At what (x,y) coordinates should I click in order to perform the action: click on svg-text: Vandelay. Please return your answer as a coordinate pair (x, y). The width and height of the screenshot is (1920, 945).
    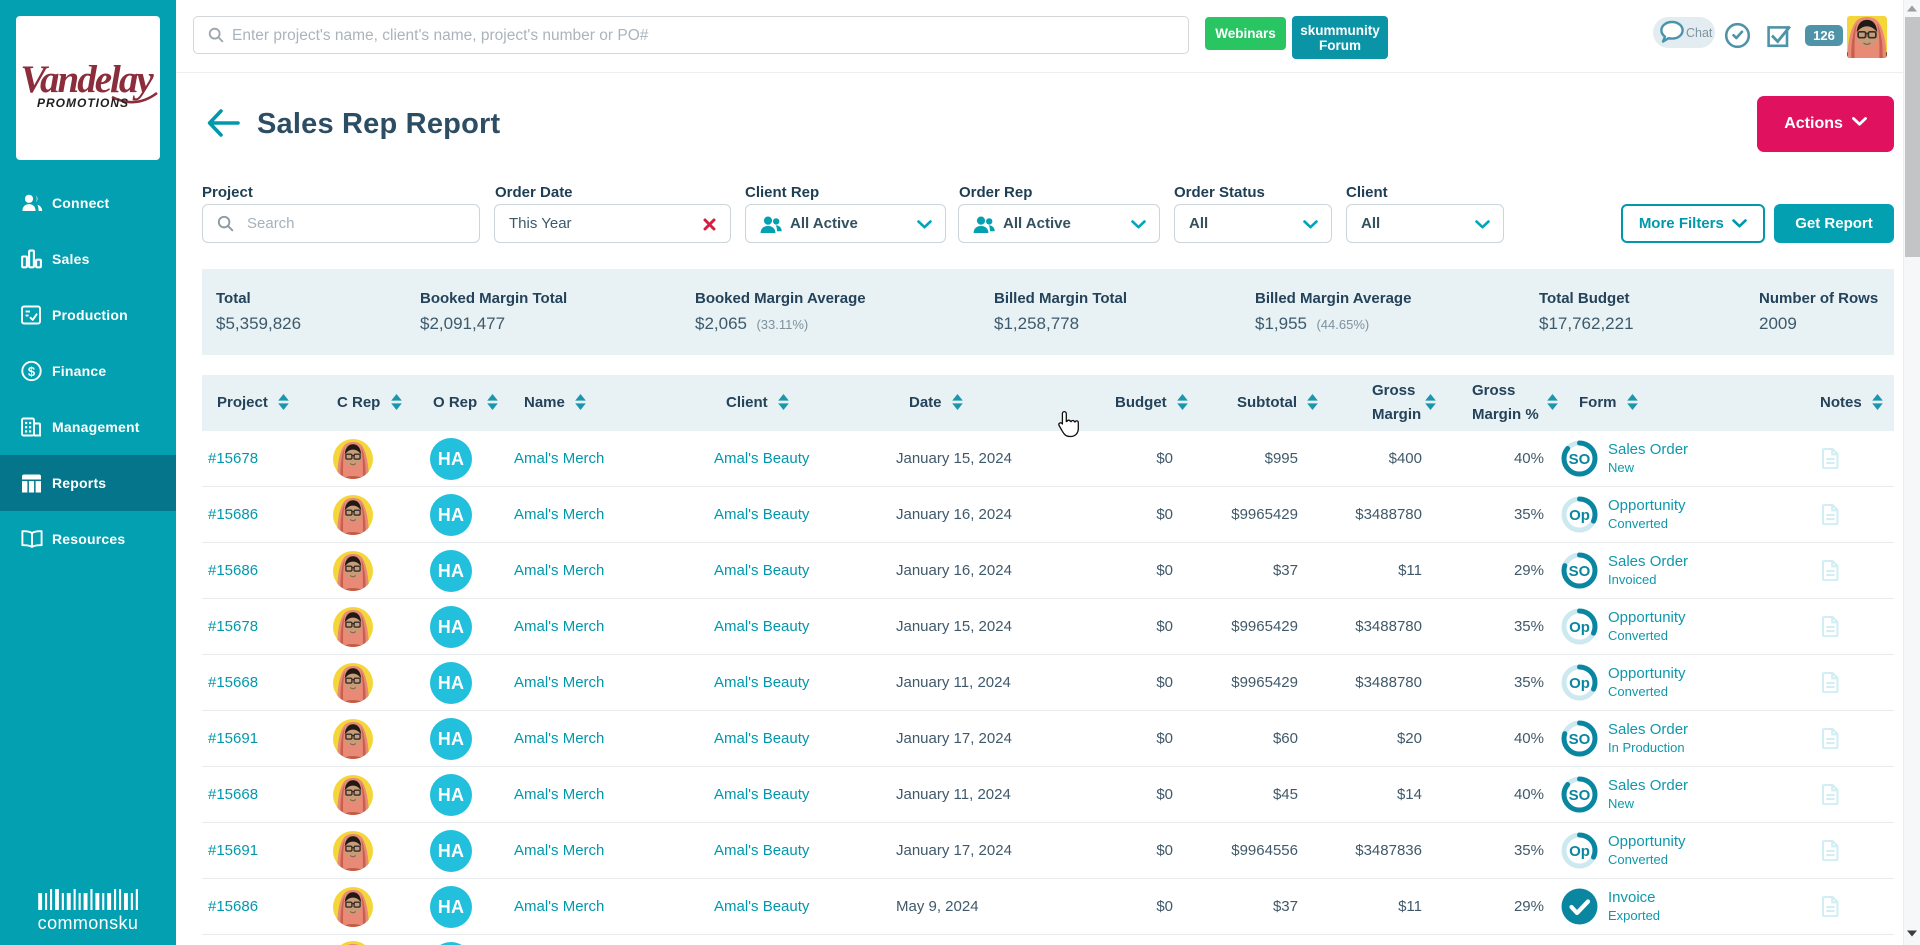
    Looking at the image, I should click on (87, 79).